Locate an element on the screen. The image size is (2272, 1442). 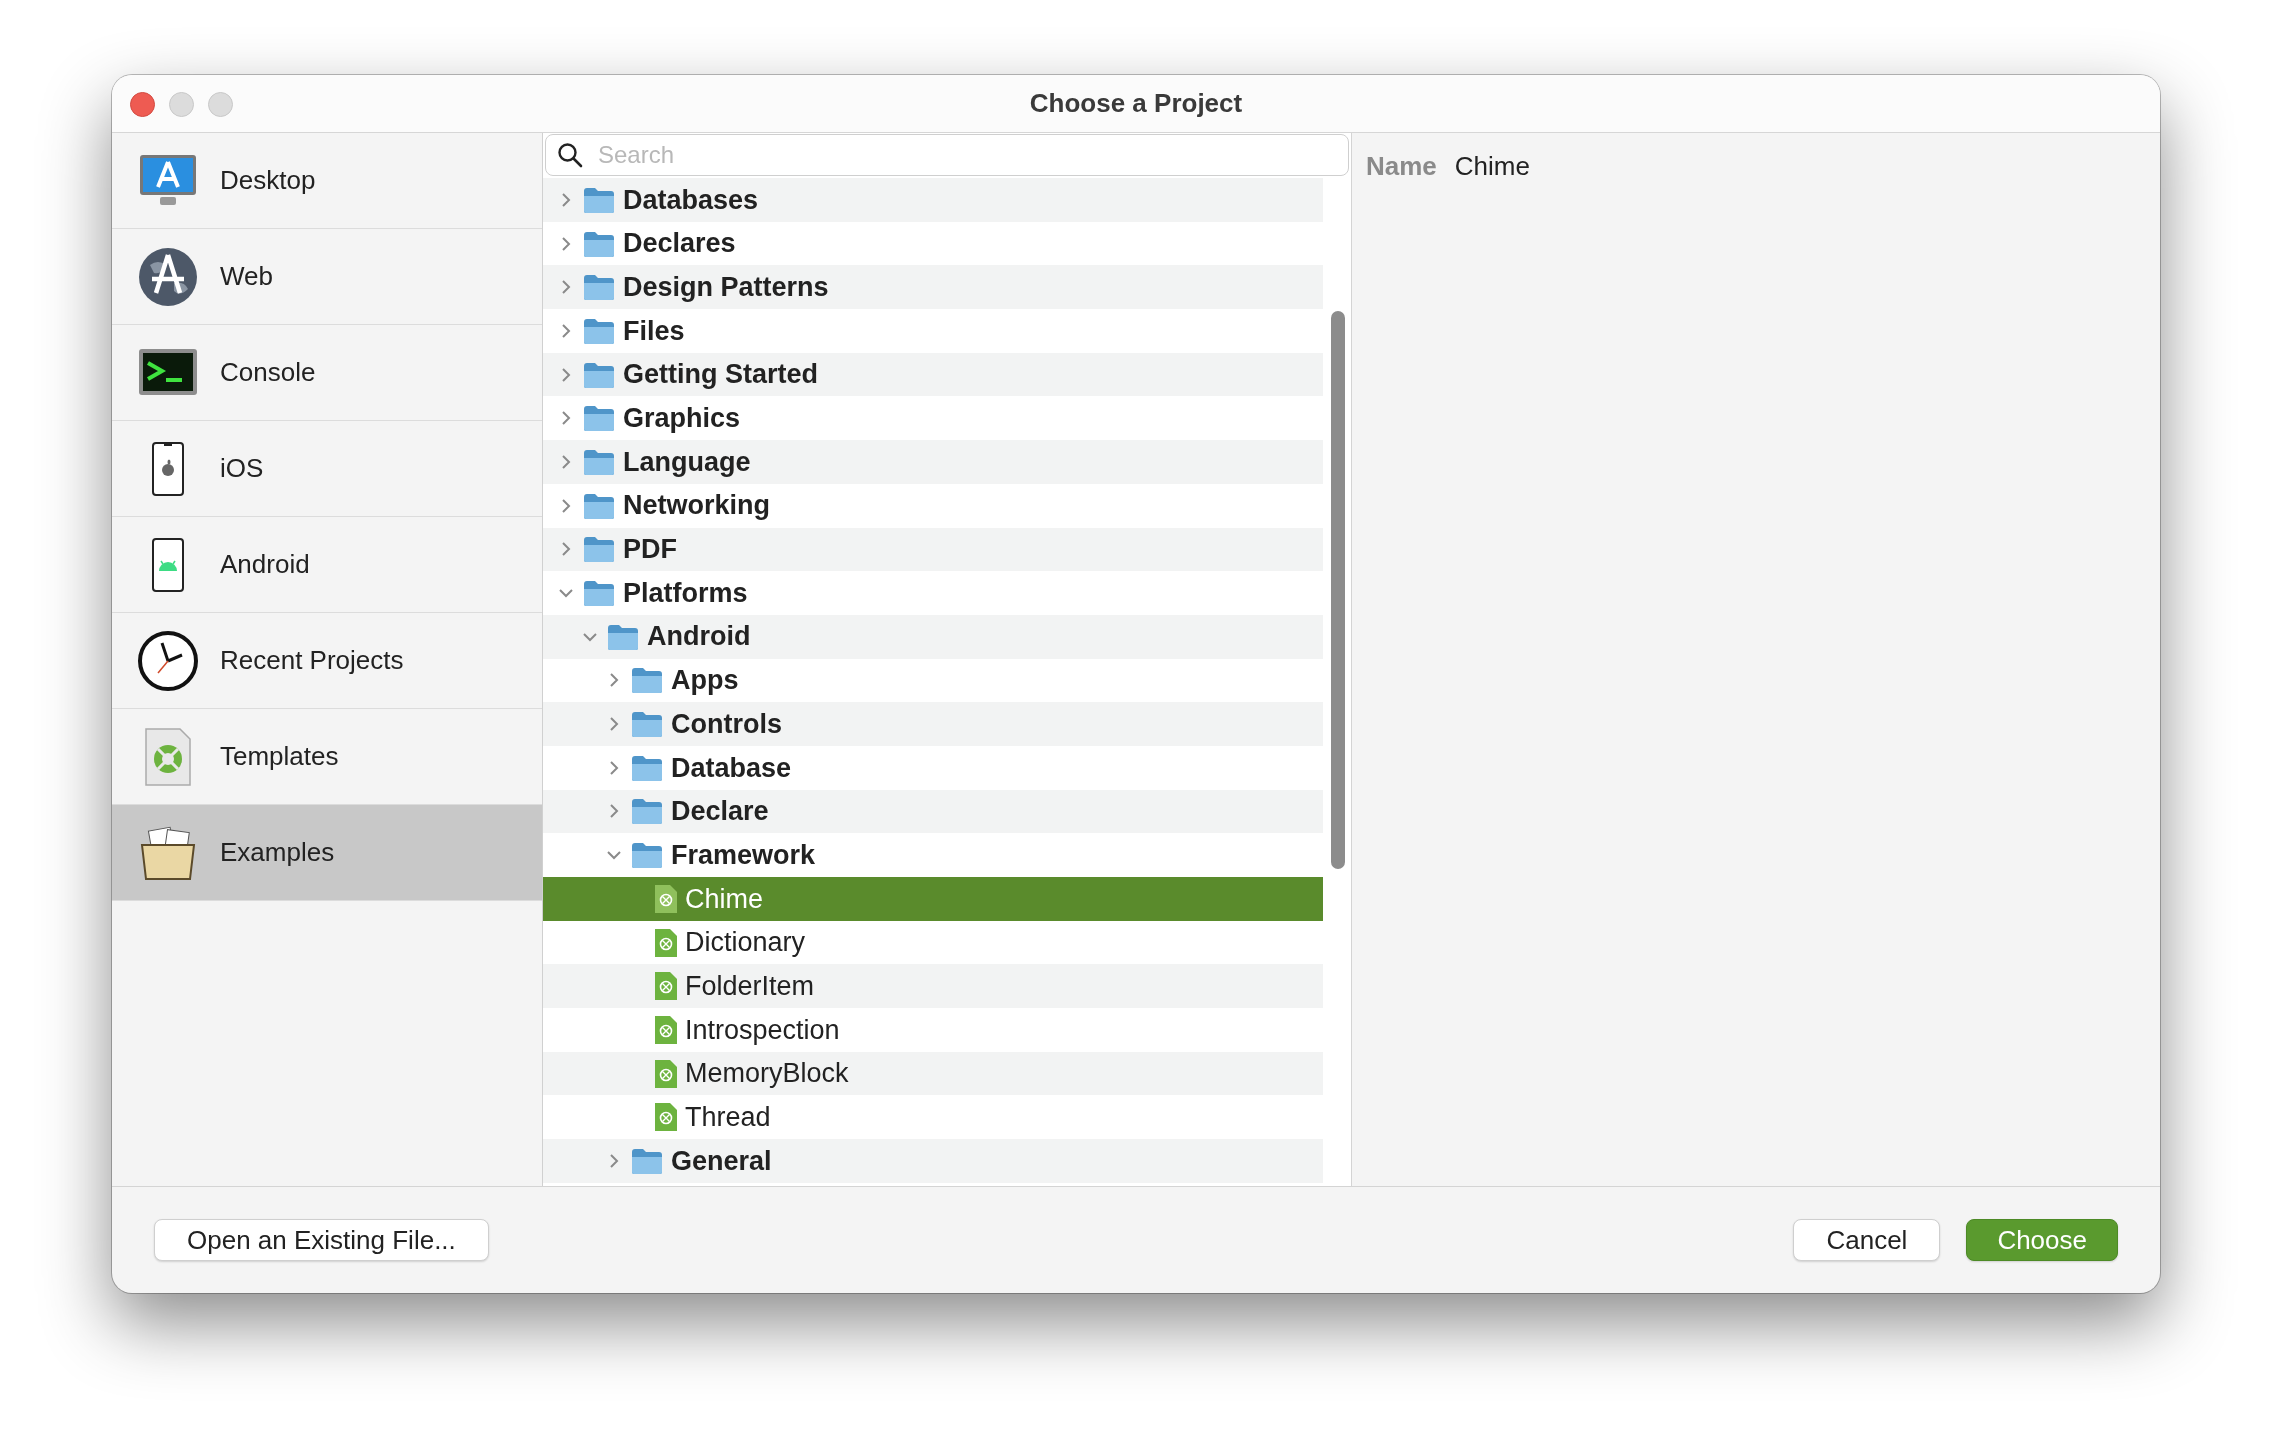
folder-row: Networking is located at coordinates (933, 505).